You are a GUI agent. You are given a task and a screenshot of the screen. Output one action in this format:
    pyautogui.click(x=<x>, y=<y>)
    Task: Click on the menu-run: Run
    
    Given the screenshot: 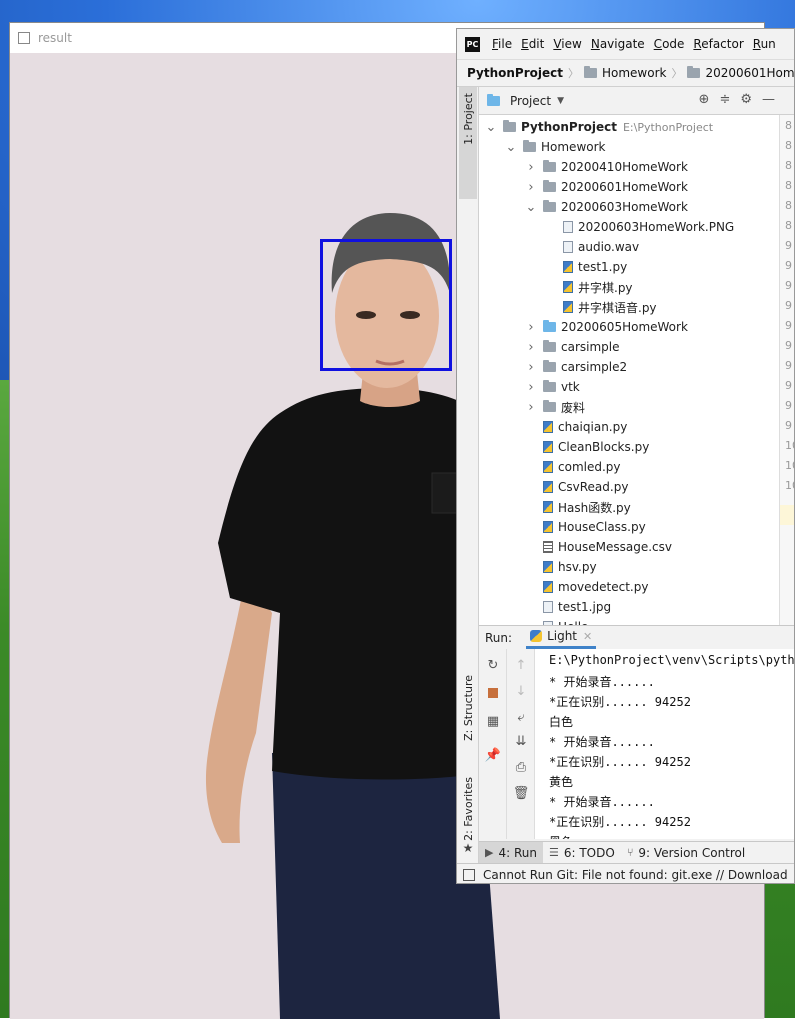 What is the action you would take?
    pyautogui.click(x=764, y=44)
    